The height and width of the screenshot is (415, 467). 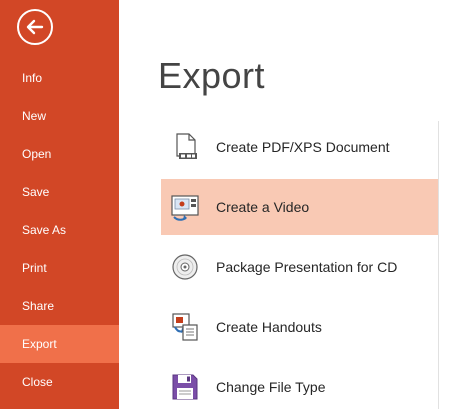 What do you see at coordinates (438, 265) in the screenshot?
I see `panel-divider` at bounding box center [438, 265].